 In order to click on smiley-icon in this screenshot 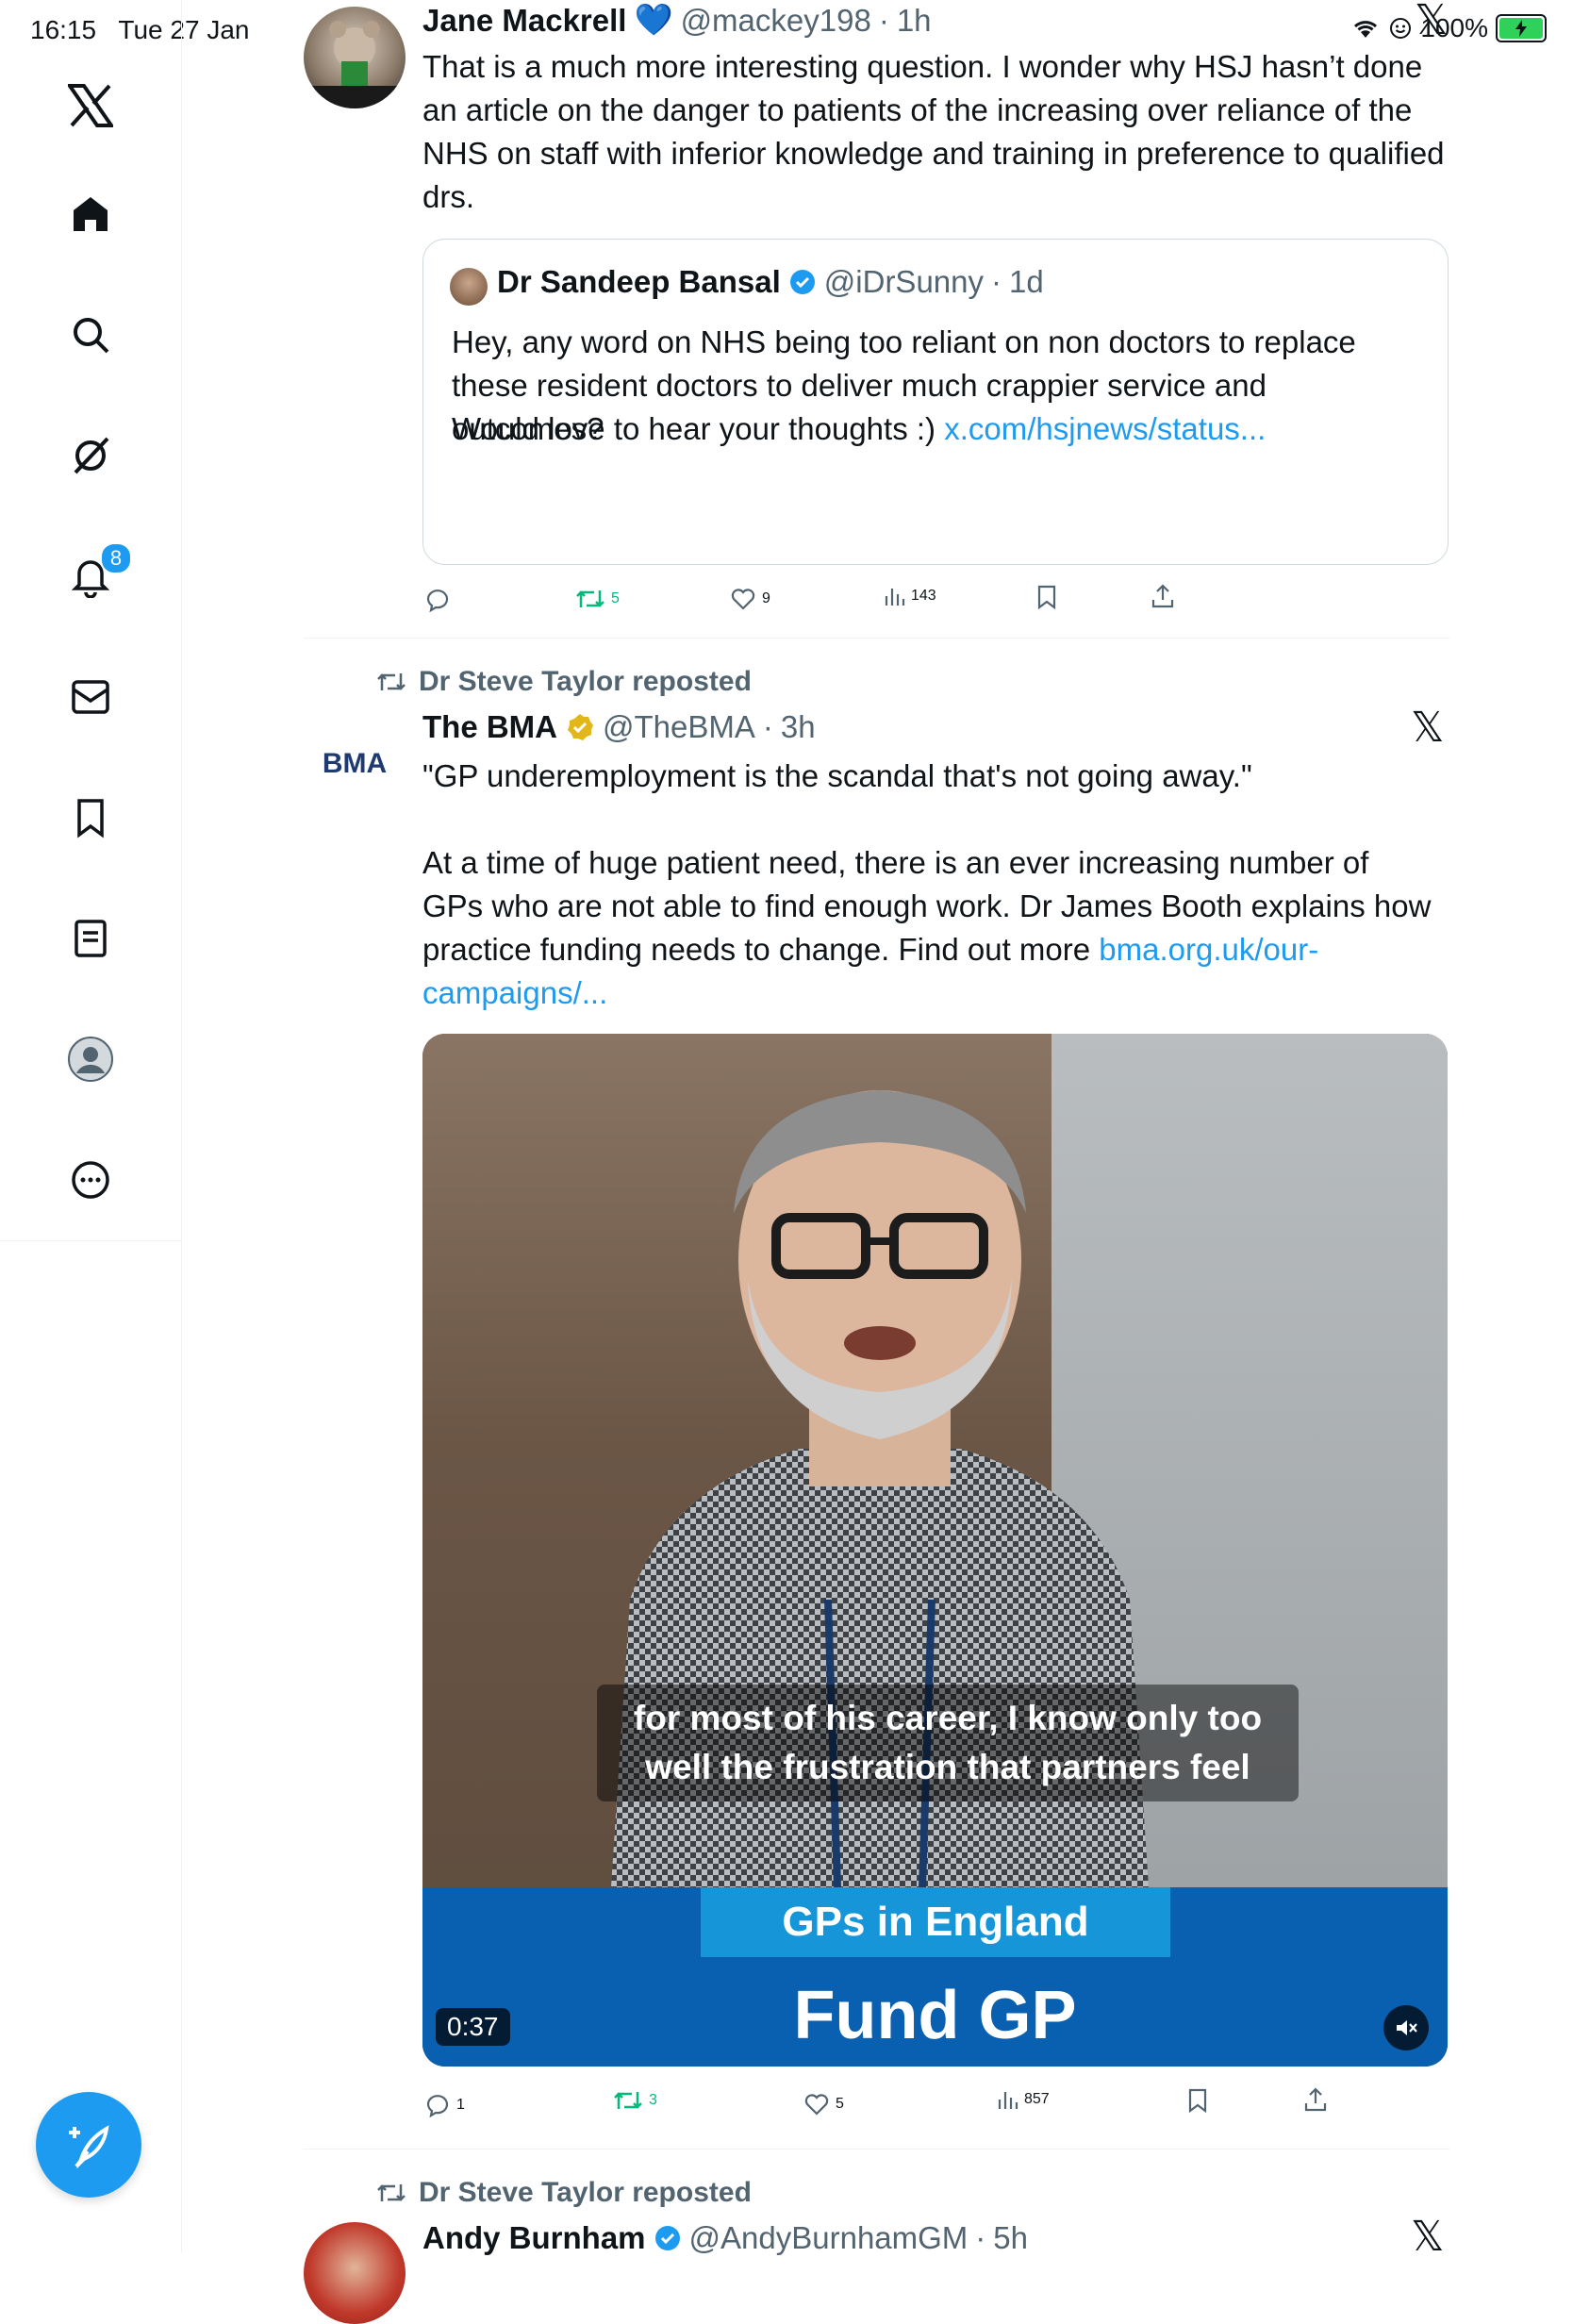, I will do `click(1401, 29)`.